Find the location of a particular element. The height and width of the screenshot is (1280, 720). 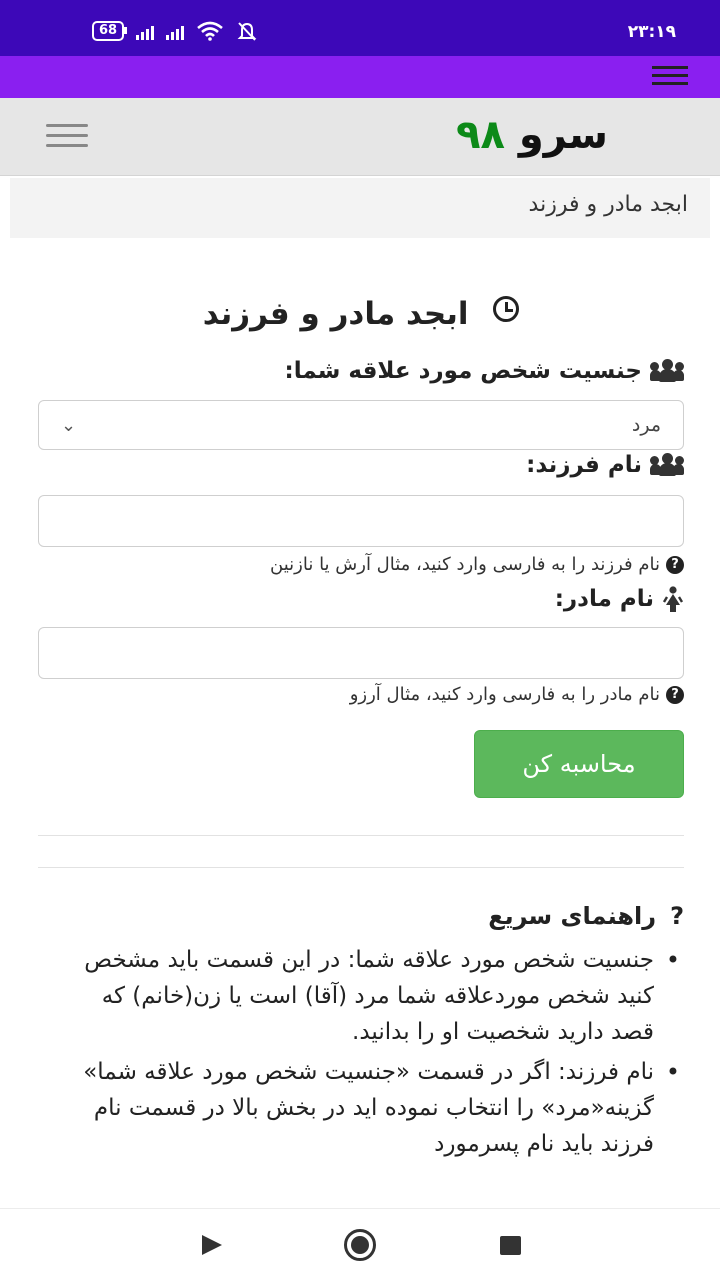

navigation-bar is located at coordinates (360, 1244).